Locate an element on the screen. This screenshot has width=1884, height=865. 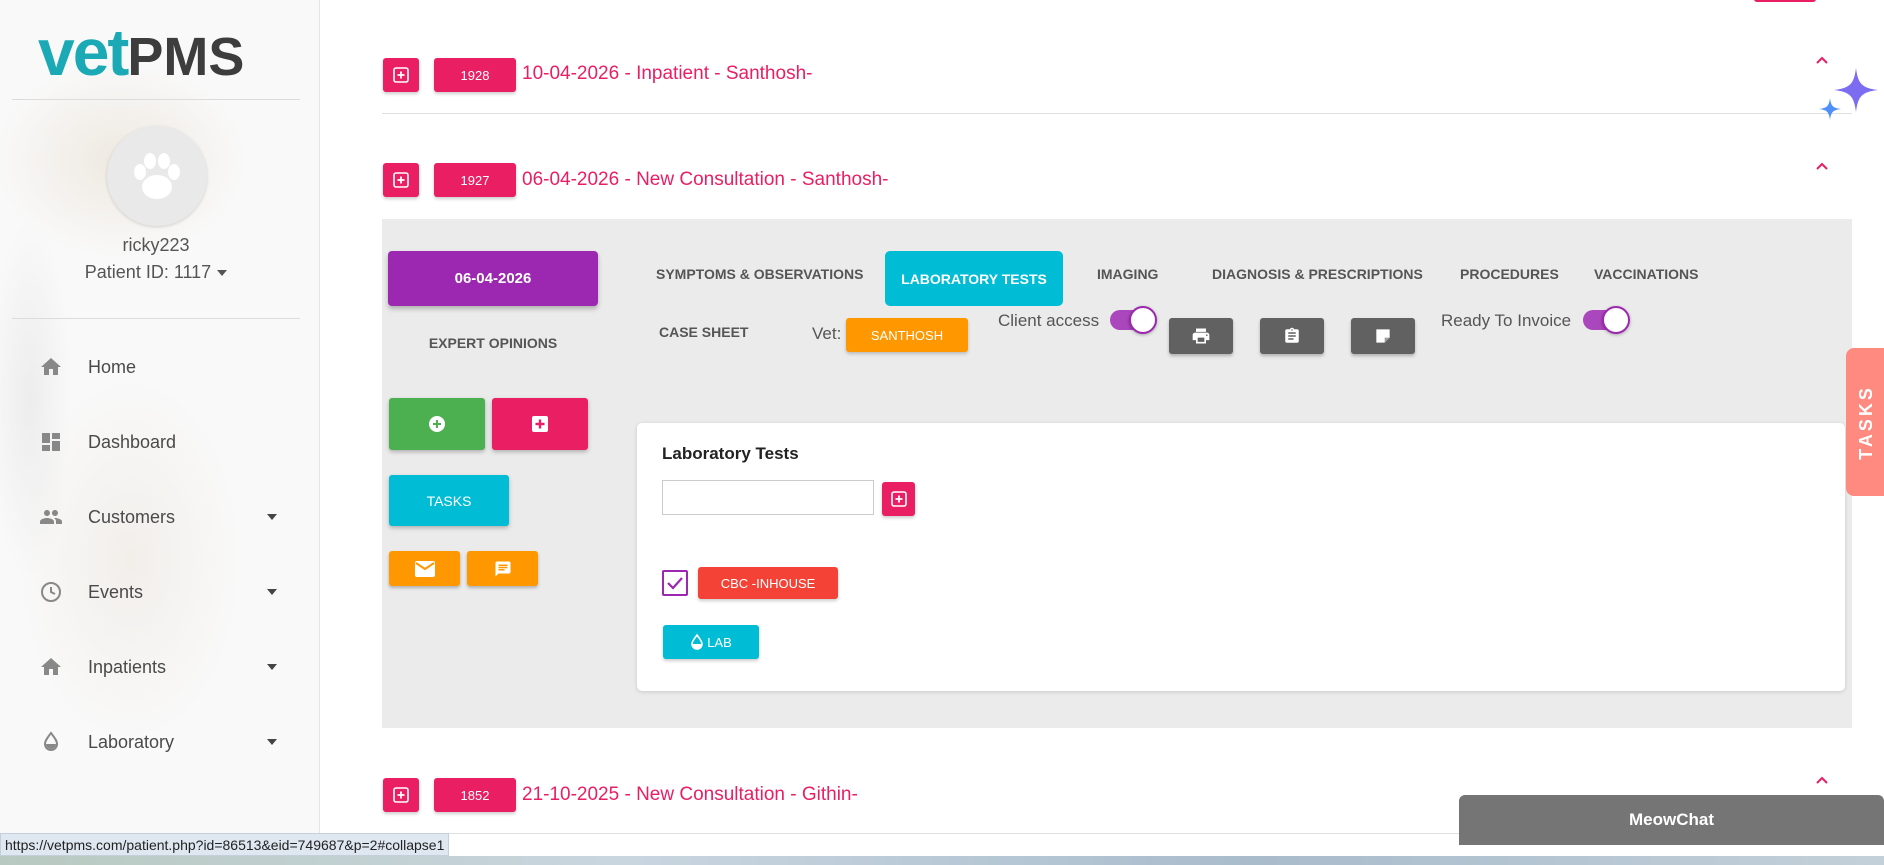
sidebar-item-label: Dashboard is located at coordinates (132, 441).